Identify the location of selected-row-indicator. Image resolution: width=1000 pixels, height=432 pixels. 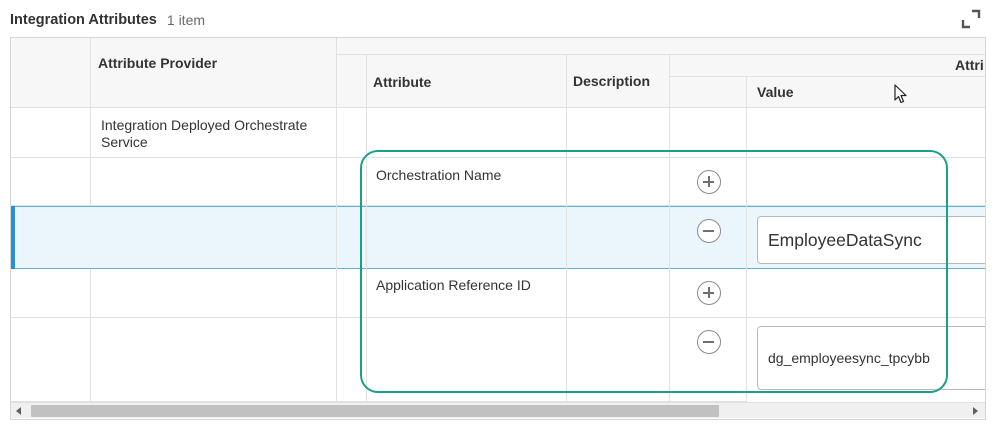
(13, 237).